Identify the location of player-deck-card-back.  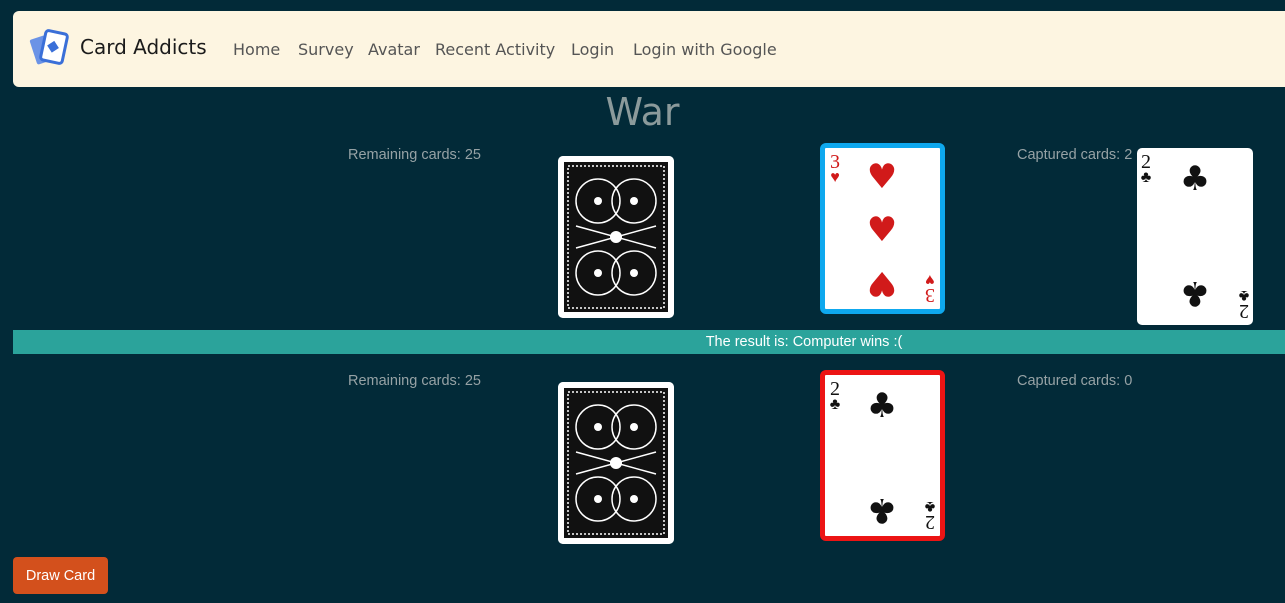
(616, 463).